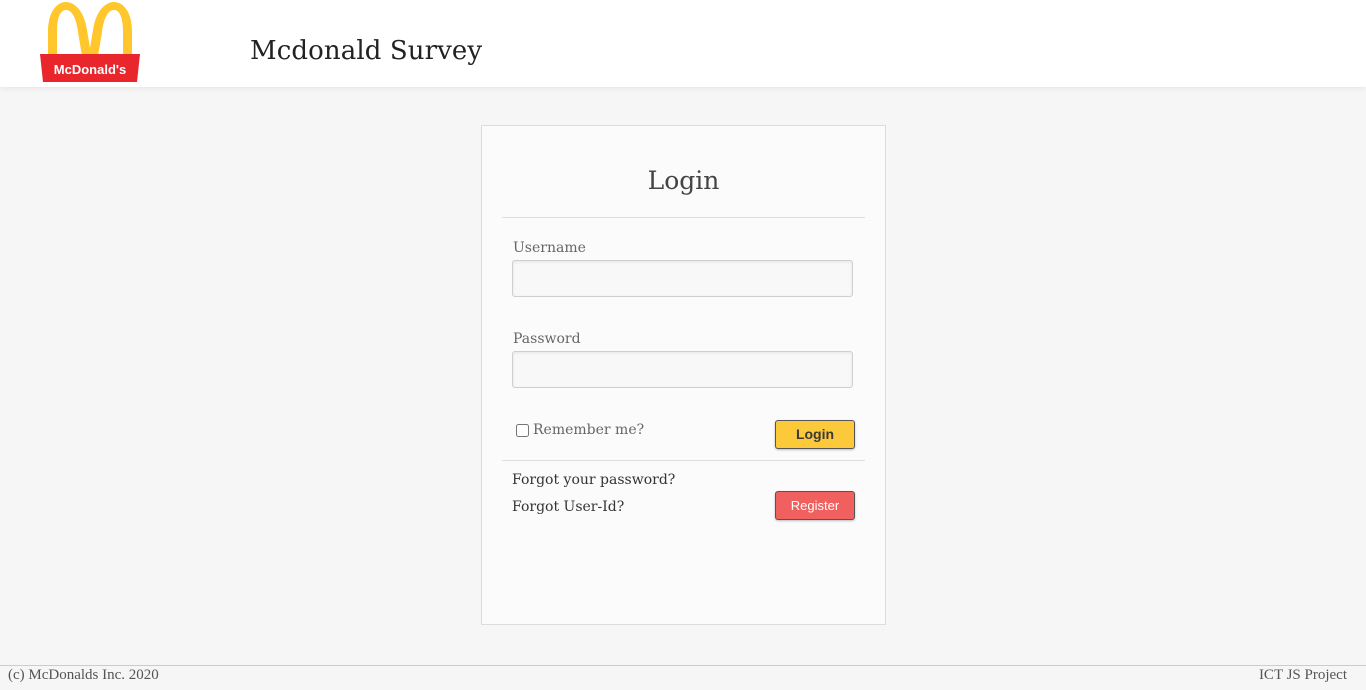 The height and width of the screenshot is (690, 1366). What do you see at coordinates (589, 430) in the screenshot?
I see `remember-me-label: Remember me?` at bounding box center [589, 430].